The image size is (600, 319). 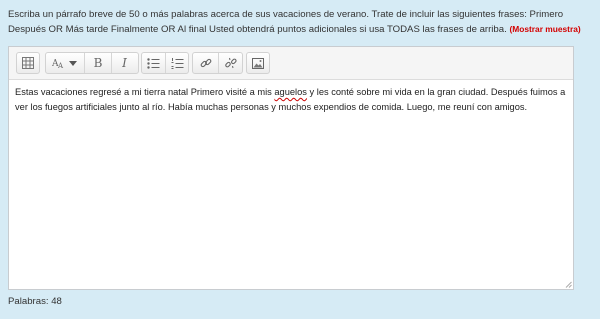 I want to click on toolbar-group-lists, so click(x=165, y=63).